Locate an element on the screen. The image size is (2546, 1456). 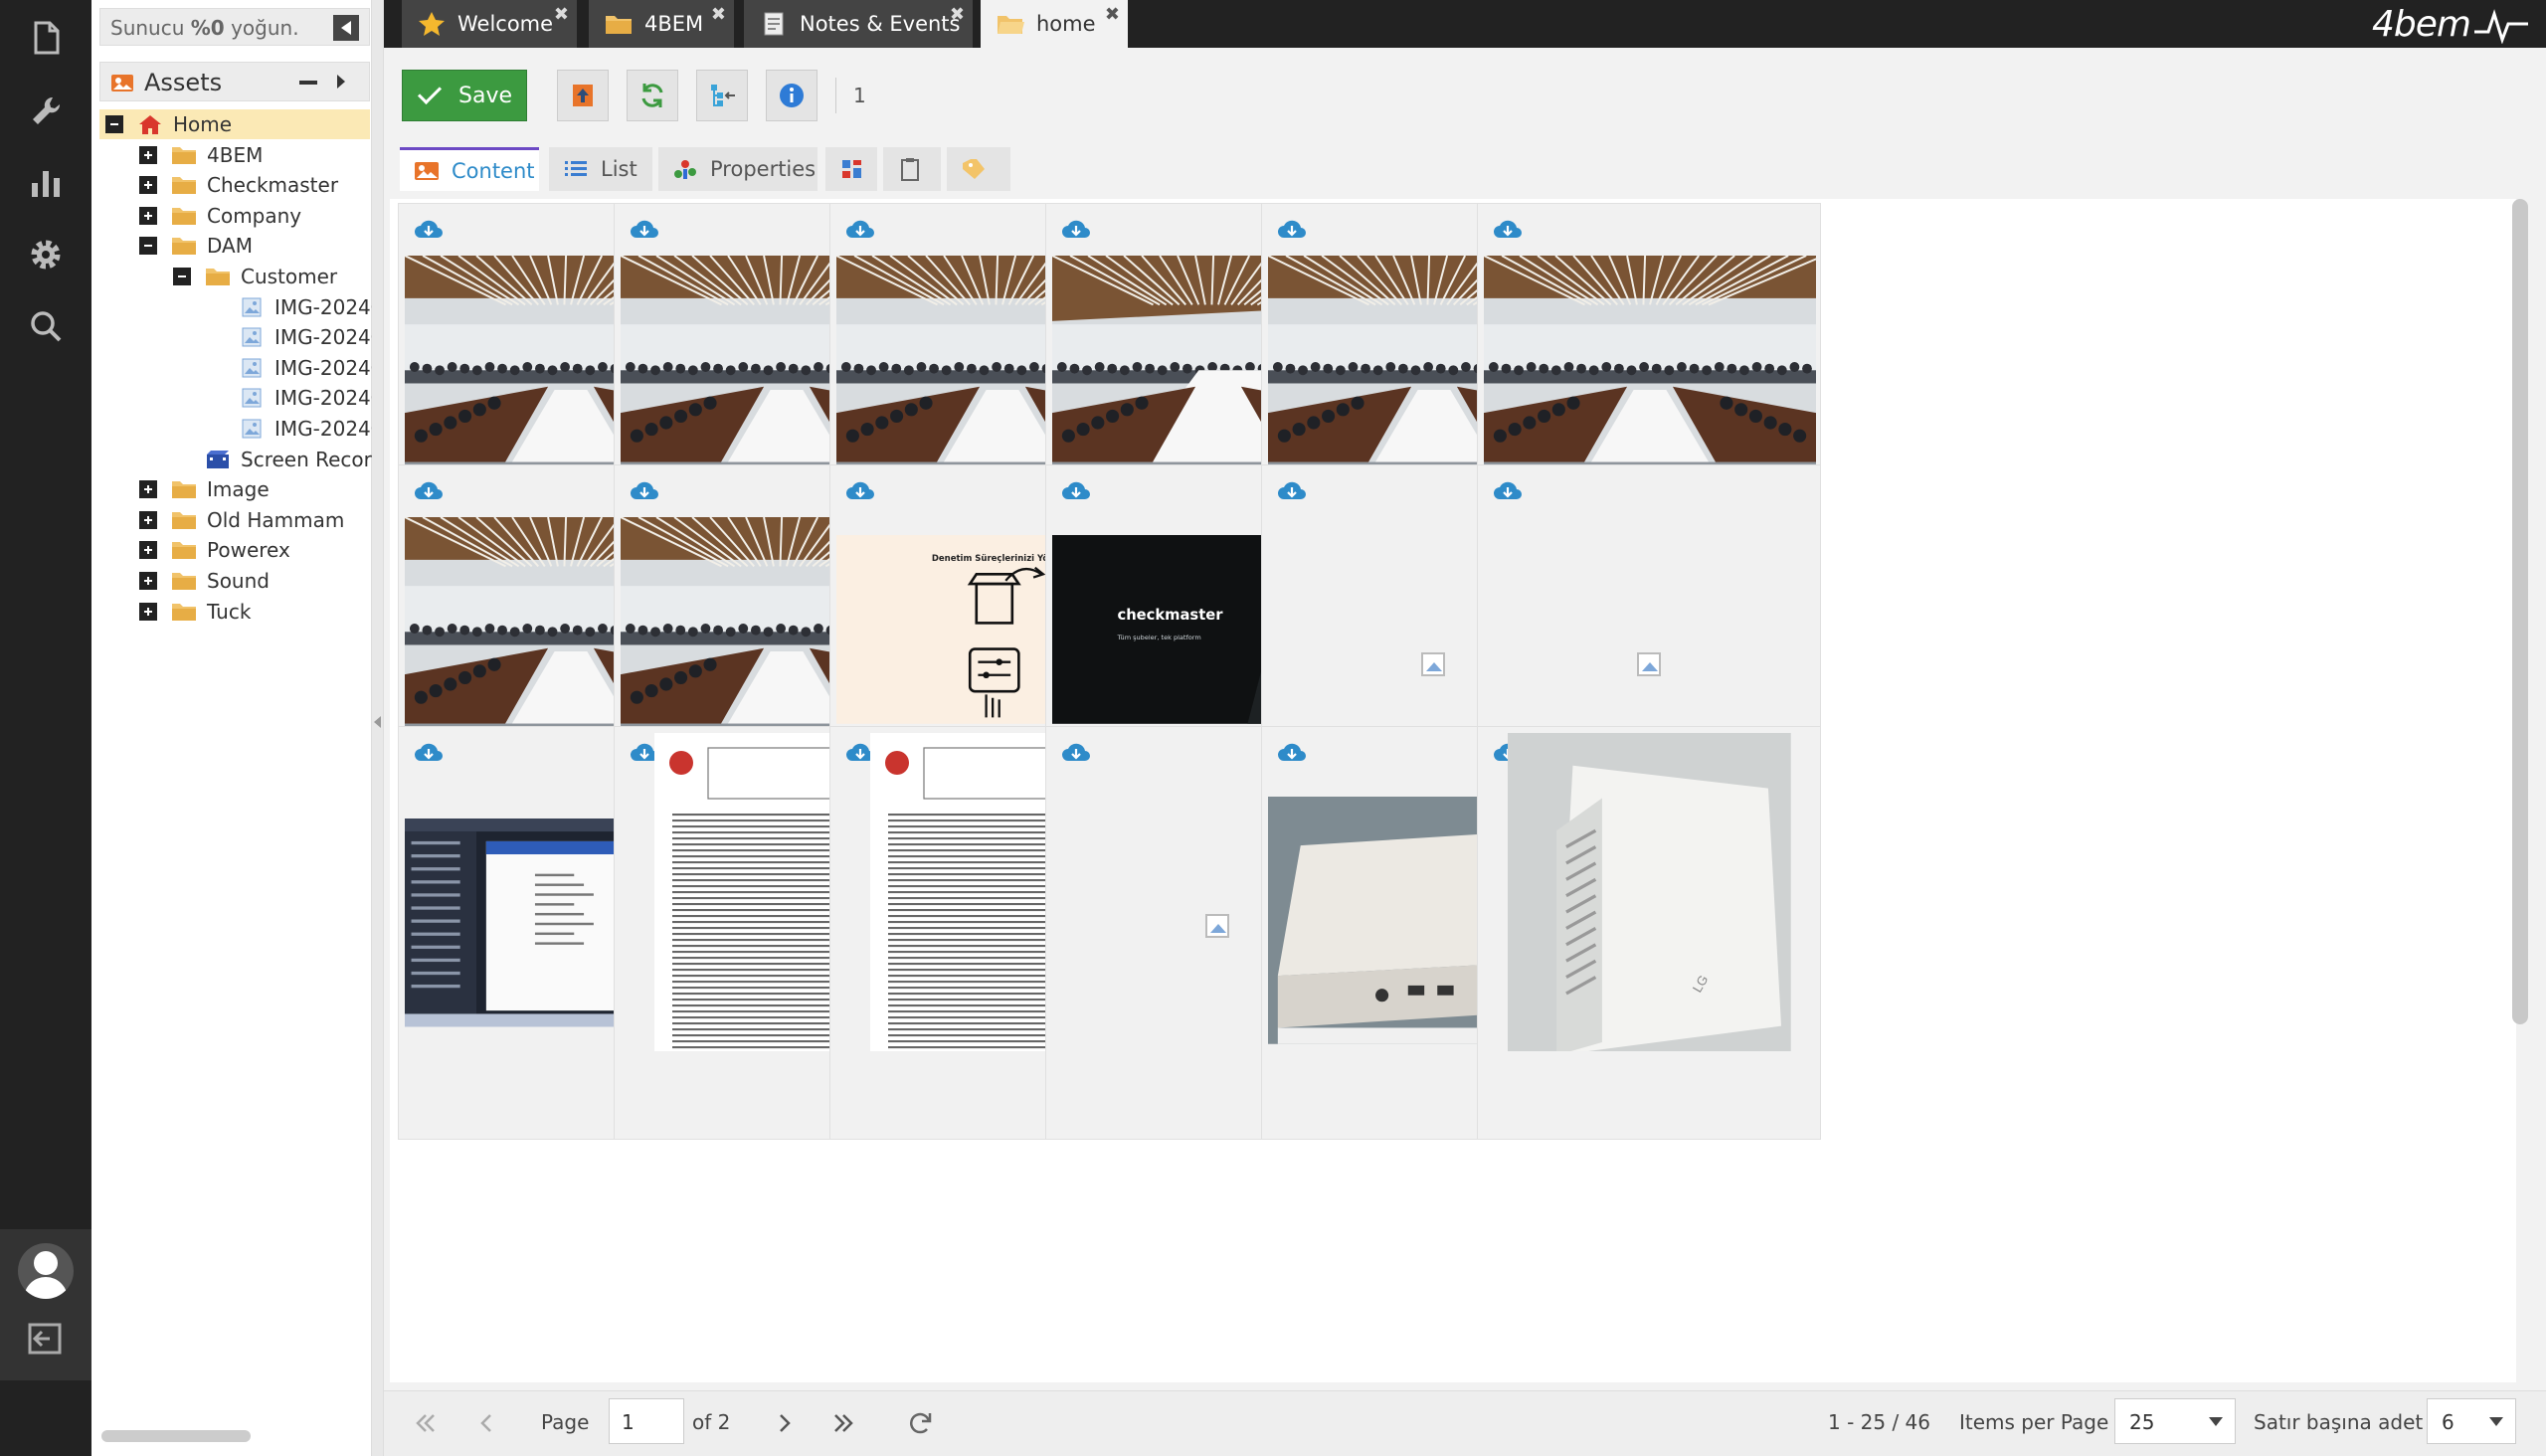
subtab-properties: Properties is located at coordinates (738, 169).